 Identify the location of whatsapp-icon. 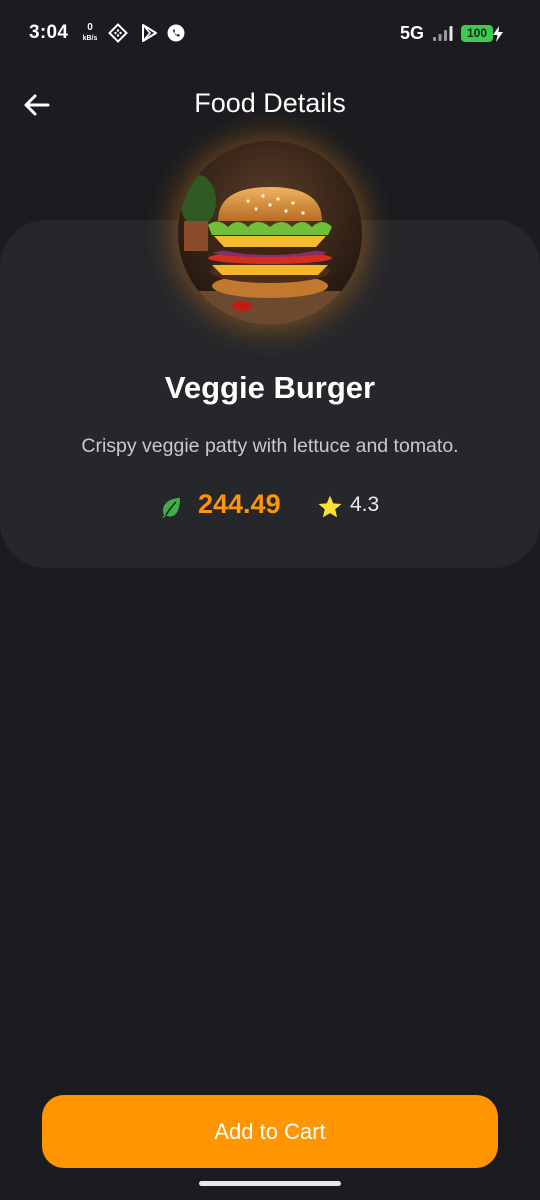
(176, 33).